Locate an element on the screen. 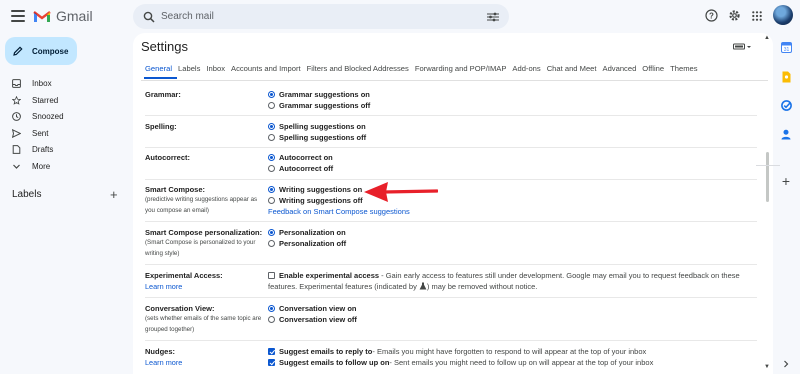 The height and width of the screenshot is (374, 800). autocorrect-on-option: Autocorrect on is located at coordinates (300, 157).